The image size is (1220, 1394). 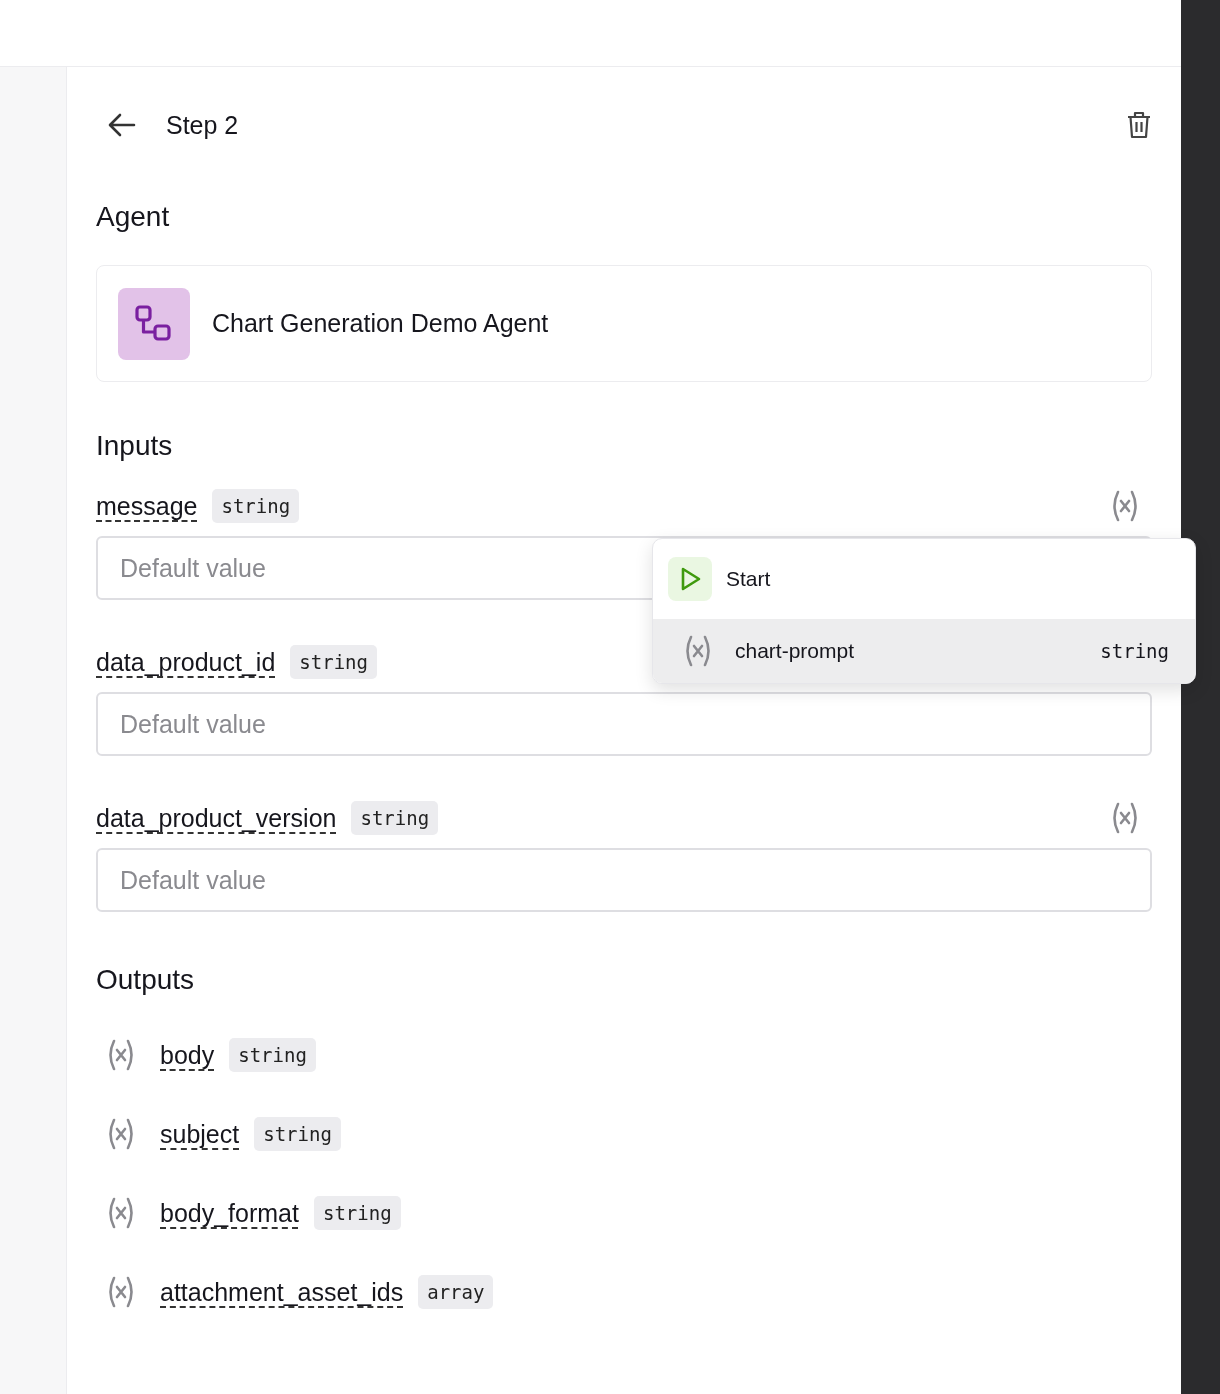 I want to click on play-icon, so click(x=690, y=579).